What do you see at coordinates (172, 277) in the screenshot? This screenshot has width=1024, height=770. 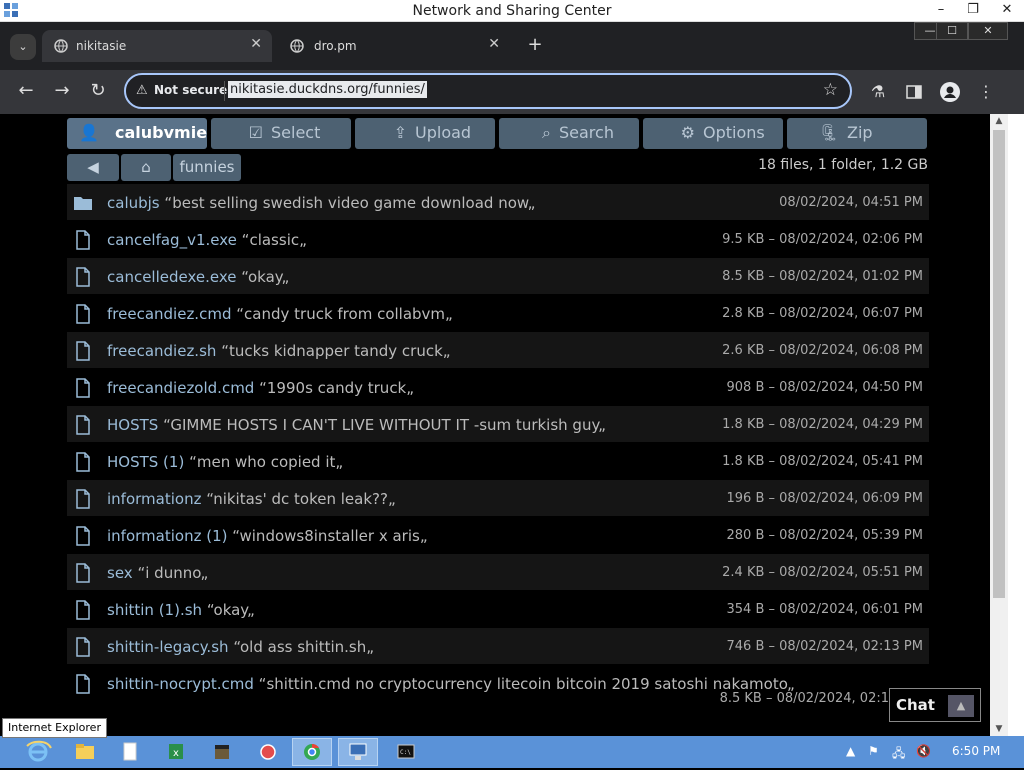 I see `file-name-link: cancelledexe.exe` at bounding box center [172, 277].